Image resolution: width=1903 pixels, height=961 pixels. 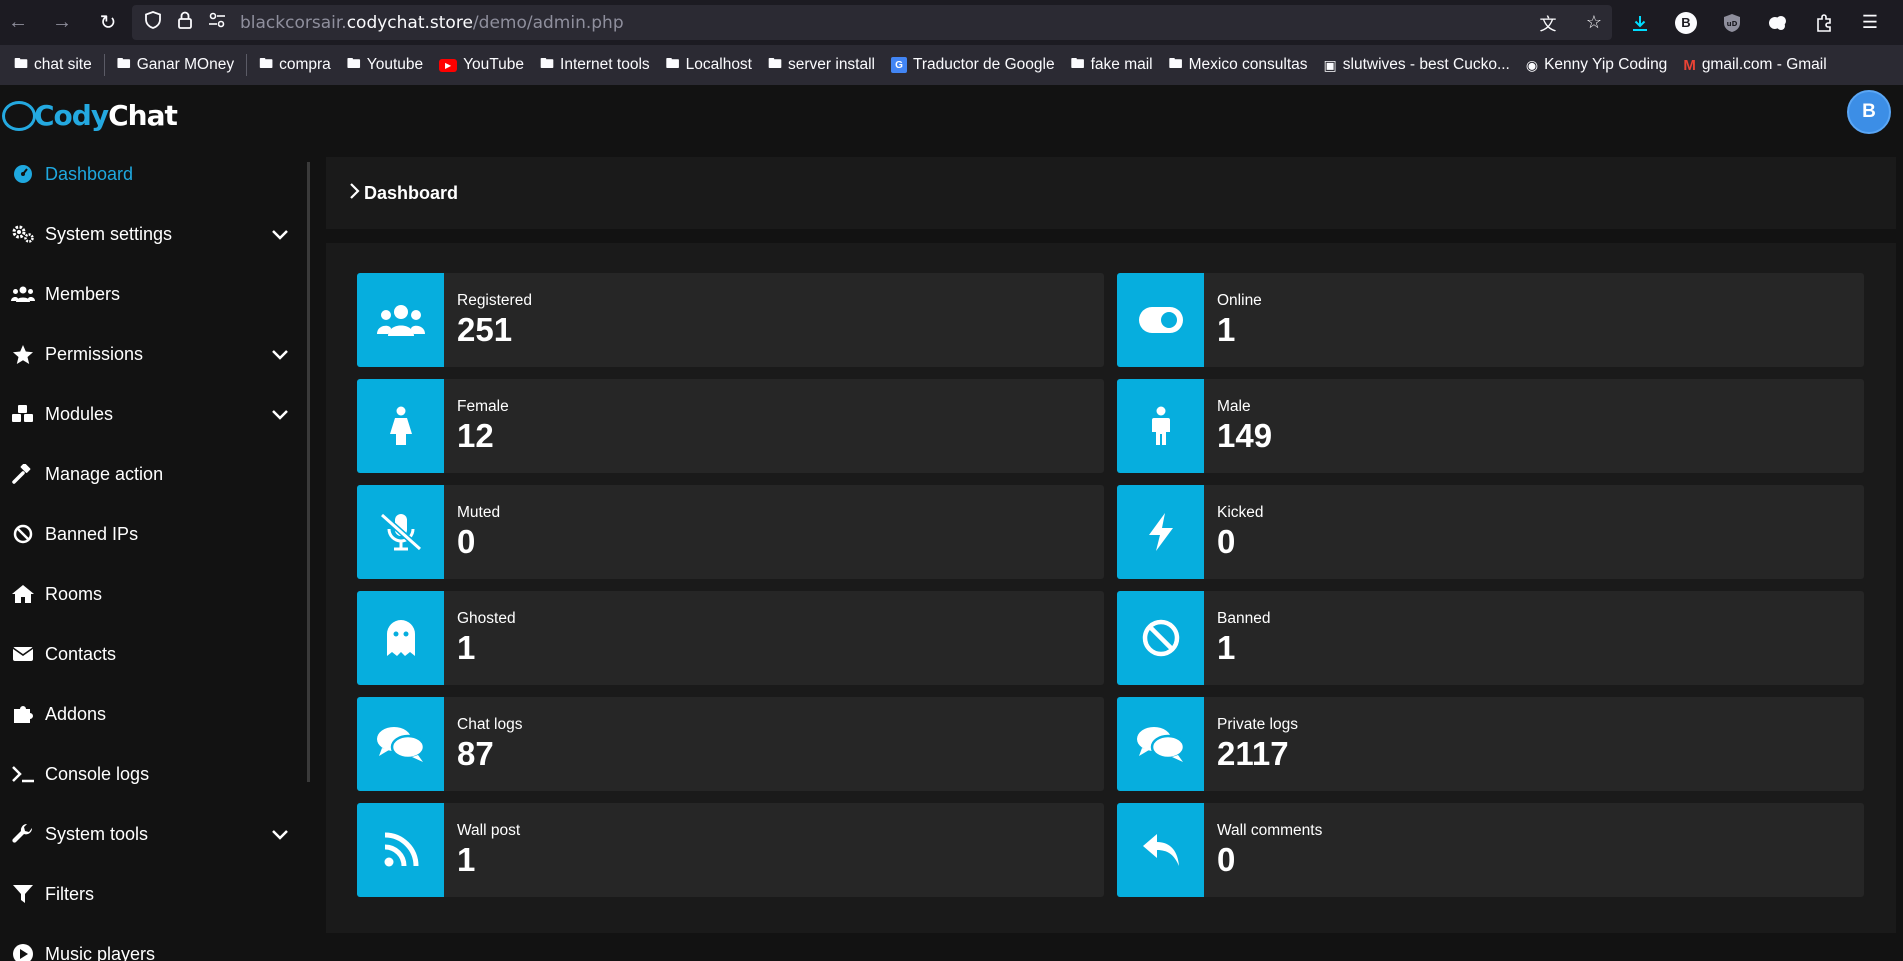 What do you see at coordinates (175, 65) in the screenshot?
I see `bookmark-item: 🖿 Ganar MOney` at bounding box center [175, 65].